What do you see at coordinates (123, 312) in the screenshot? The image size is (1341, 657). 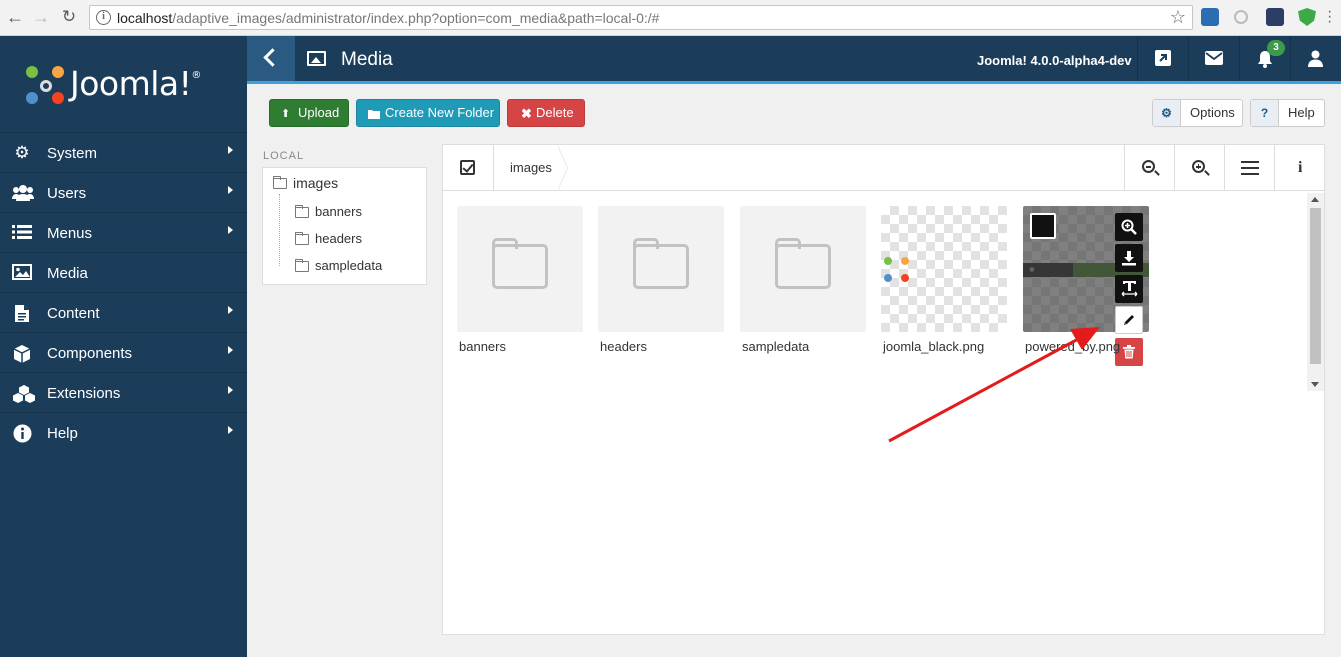 I see `menu-item-content: Content` at bounding box center [123, 312].